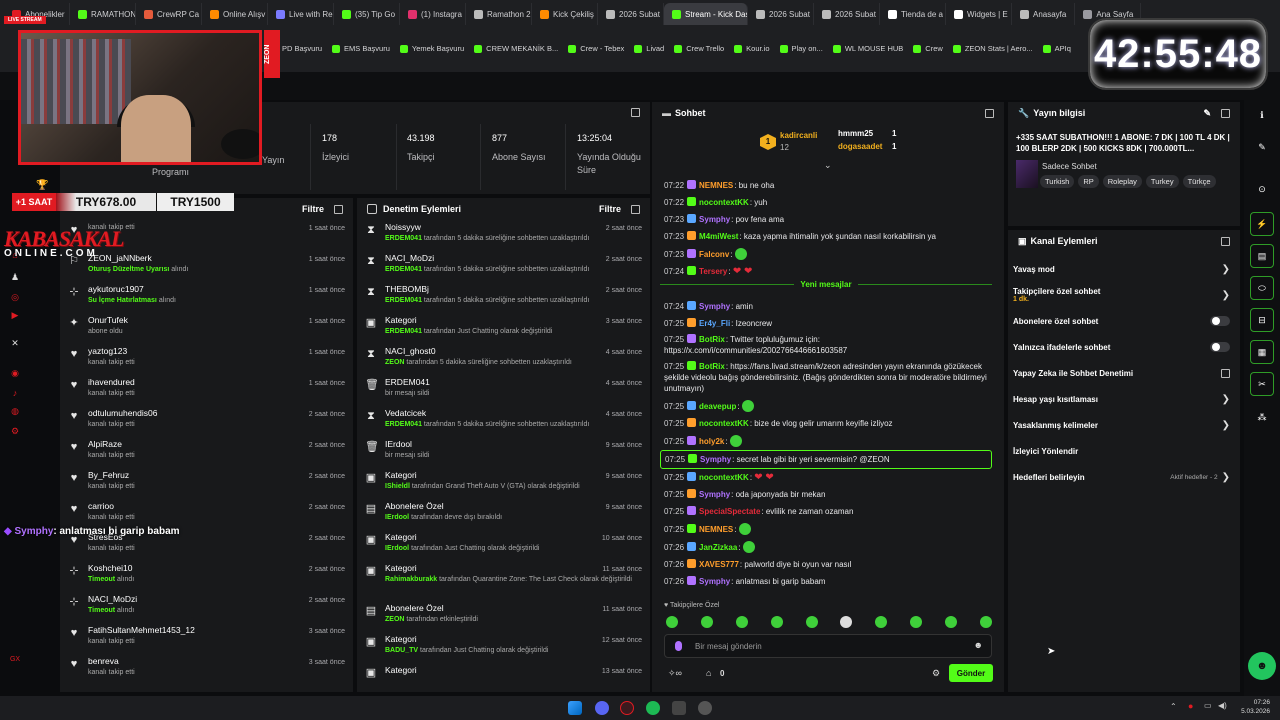 The image size is (1280, 720). What do you see at coordinates (206, 576) in the screenshot?
I see `activity-row: ⊹ Koshchei10 Timeout alındı 2 saat önce` at bounding box center [206, 576].